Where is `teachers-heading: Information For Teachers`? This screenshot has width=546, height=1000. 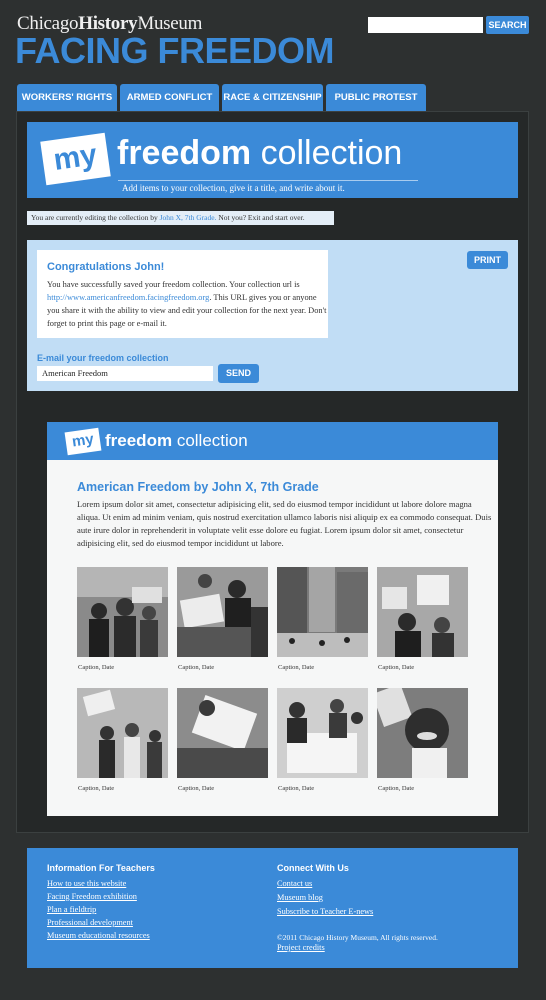
teachers-heading: Information For Teachers is located at coordinates (101, 868).